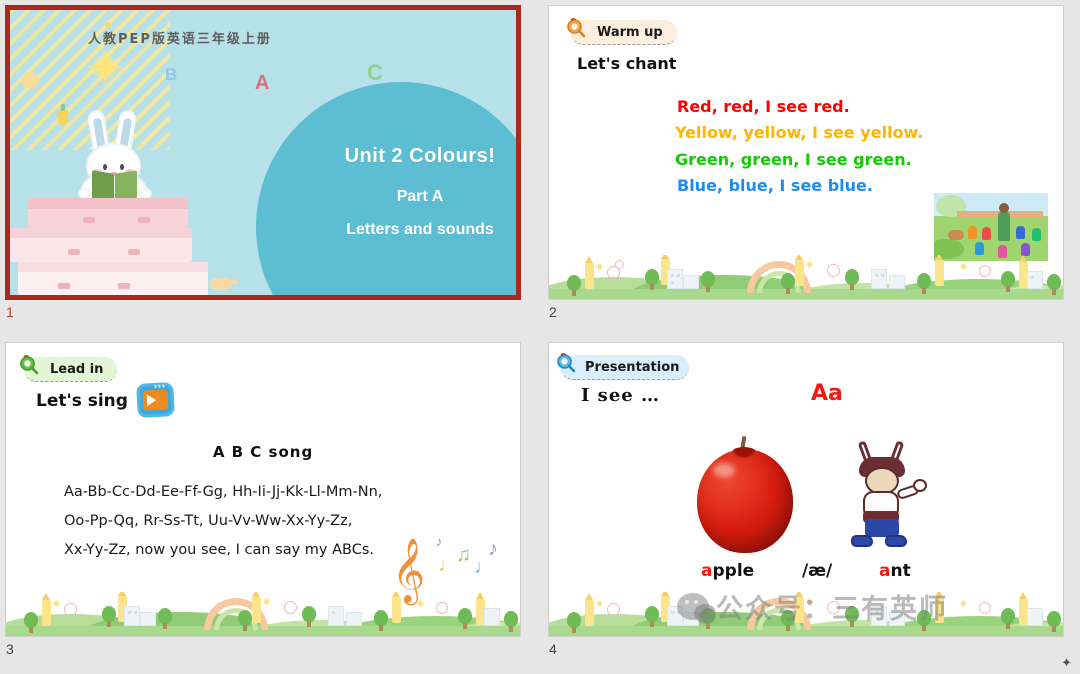  I want to click on label-apple: apple, so click(727, 571).